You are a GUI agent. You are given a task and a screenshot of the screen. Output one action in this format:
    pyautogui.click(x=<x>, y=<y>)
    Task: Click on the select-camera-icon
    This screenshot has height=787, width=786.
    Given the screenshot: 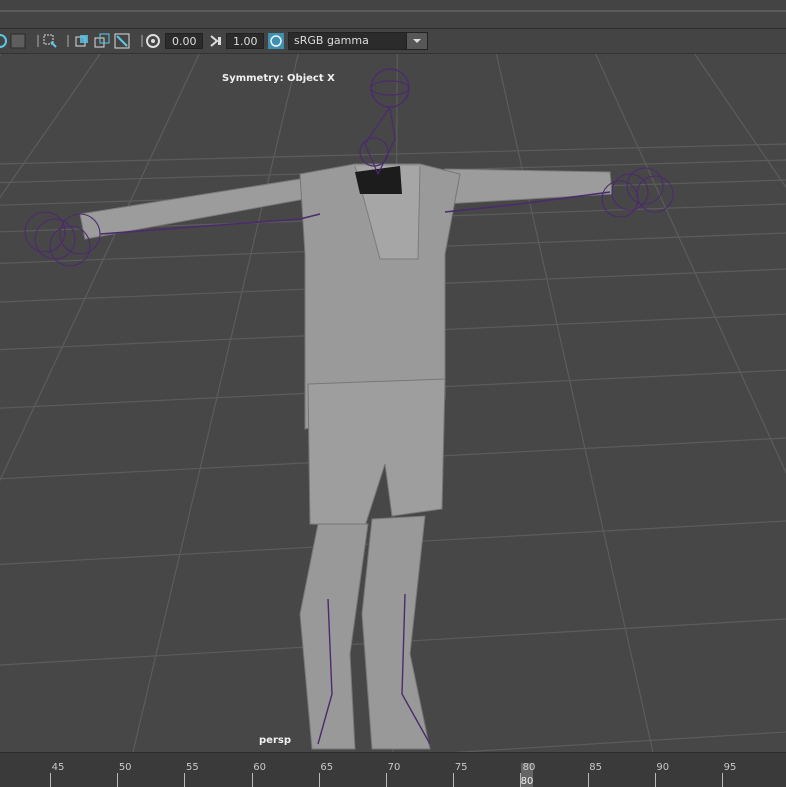 What is the action you would take?
    pyautogui.click(x=50, y=41)
    